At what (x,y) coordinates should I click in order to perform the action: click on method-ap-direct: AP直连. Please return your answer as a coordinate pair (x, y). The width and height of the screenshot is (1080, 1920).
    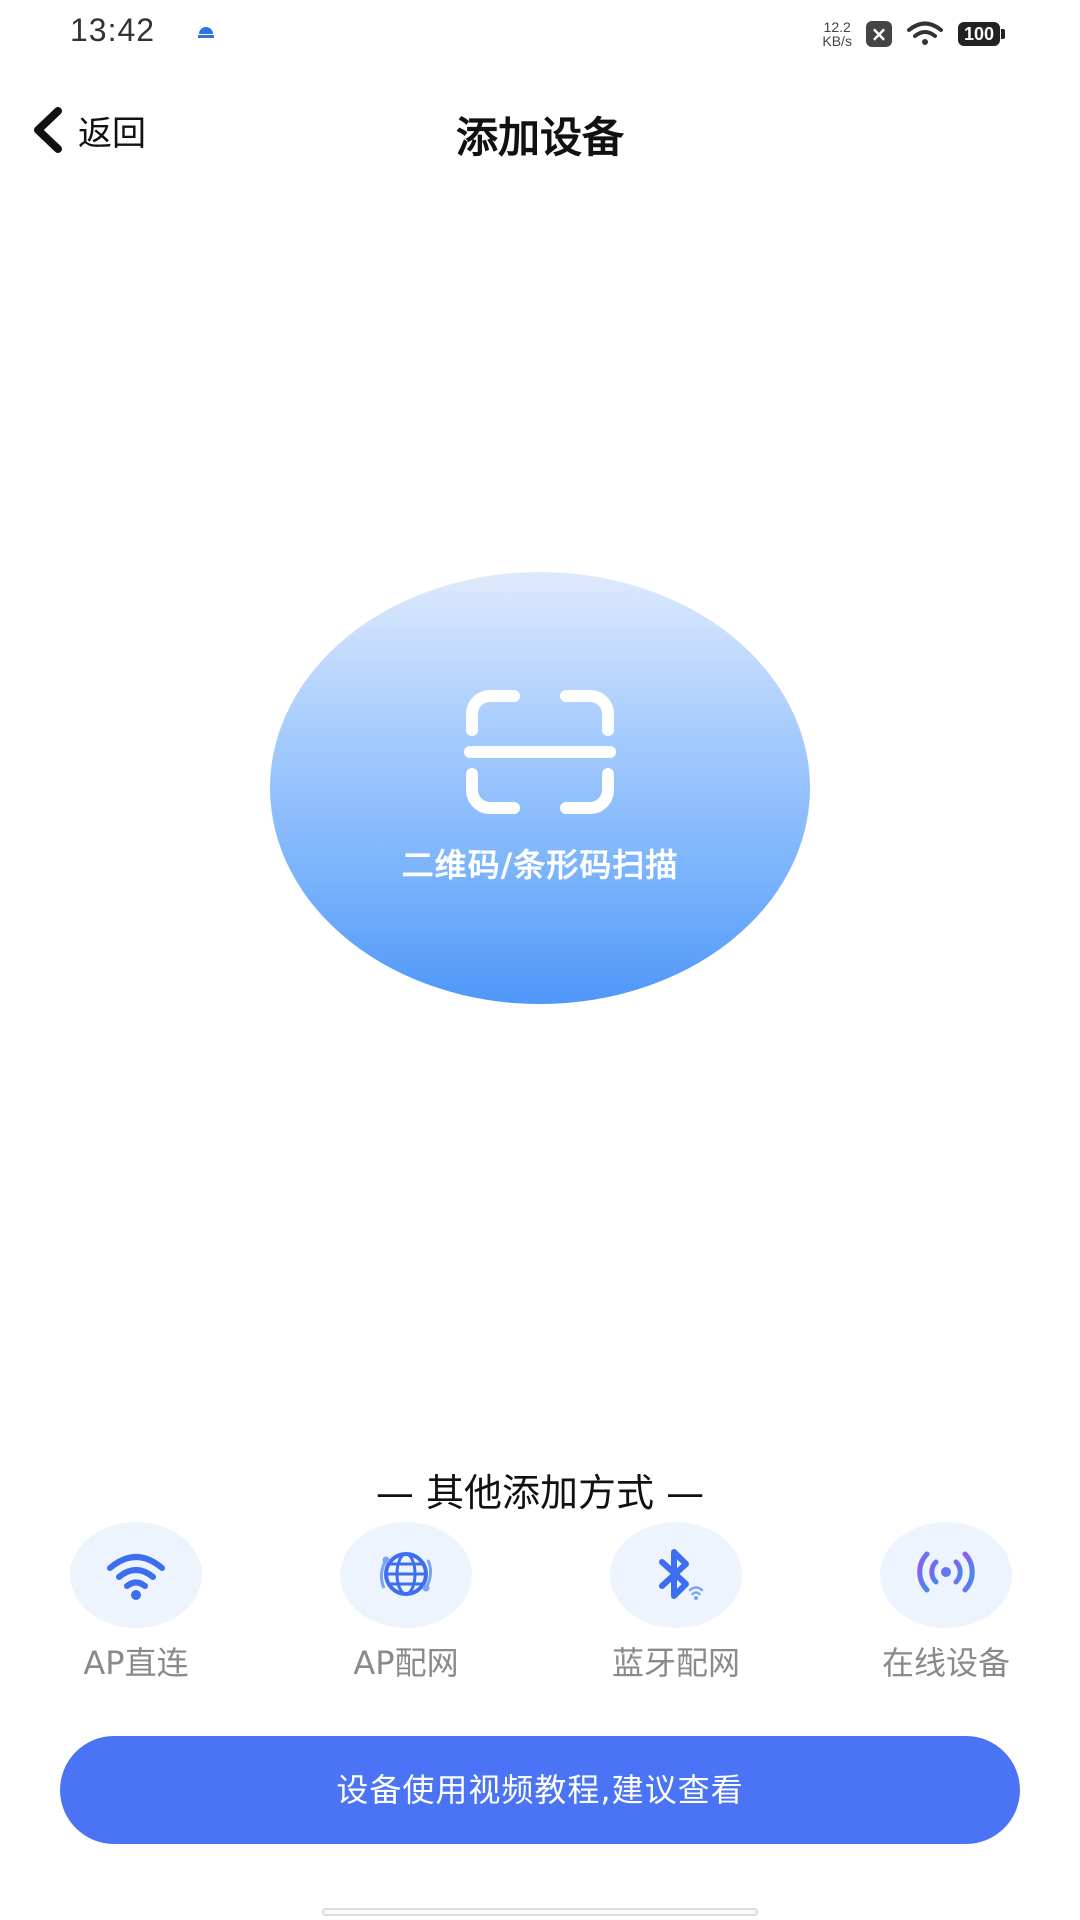
    Looking at the image, I should click on (136, 1603).